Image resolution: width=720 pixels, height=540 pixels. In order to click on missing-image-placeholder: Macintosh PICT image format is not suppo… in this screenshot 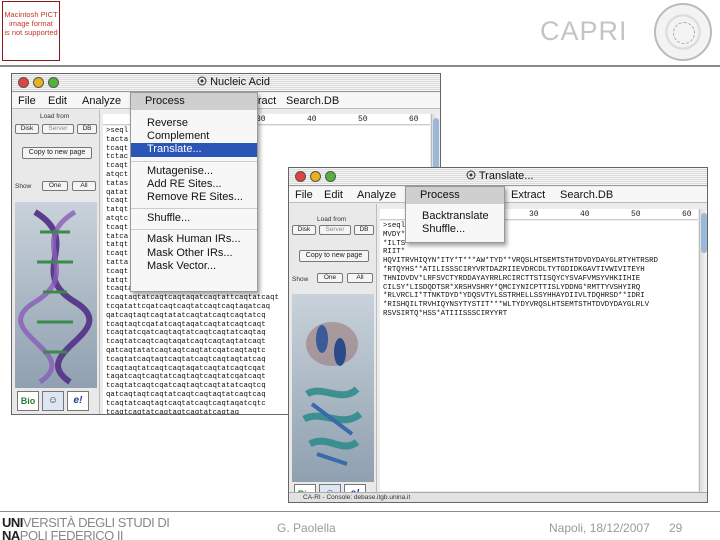, I will do `click(31, 31)`.